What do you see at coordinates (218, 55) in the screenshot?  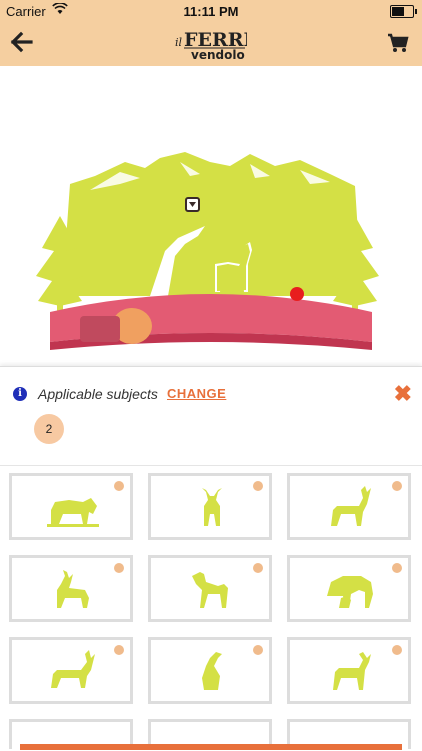 I see `svg-text: vendolo` at bounding box center [218, 55].